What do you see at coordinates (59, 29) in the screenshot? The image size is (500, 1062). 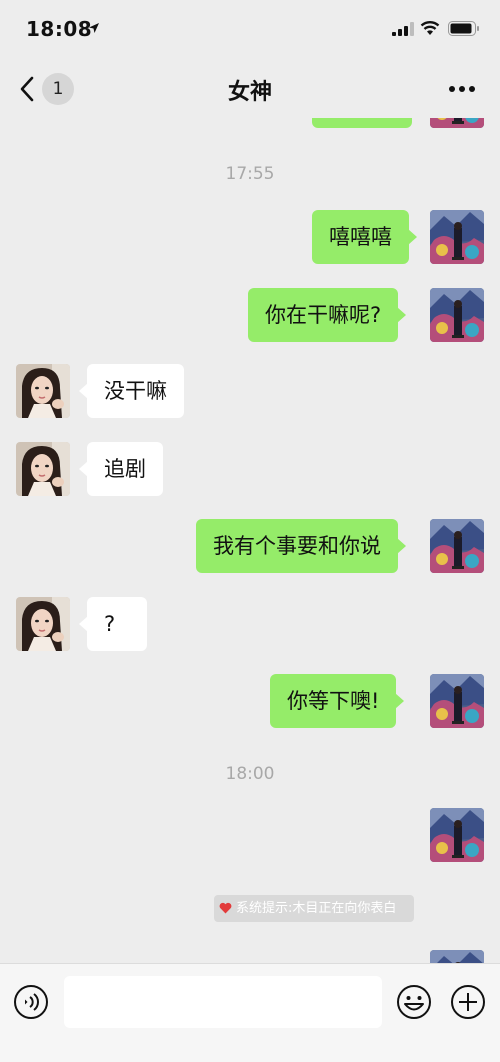 I see `status-time: 18:08` at bounding box center [59, 29].